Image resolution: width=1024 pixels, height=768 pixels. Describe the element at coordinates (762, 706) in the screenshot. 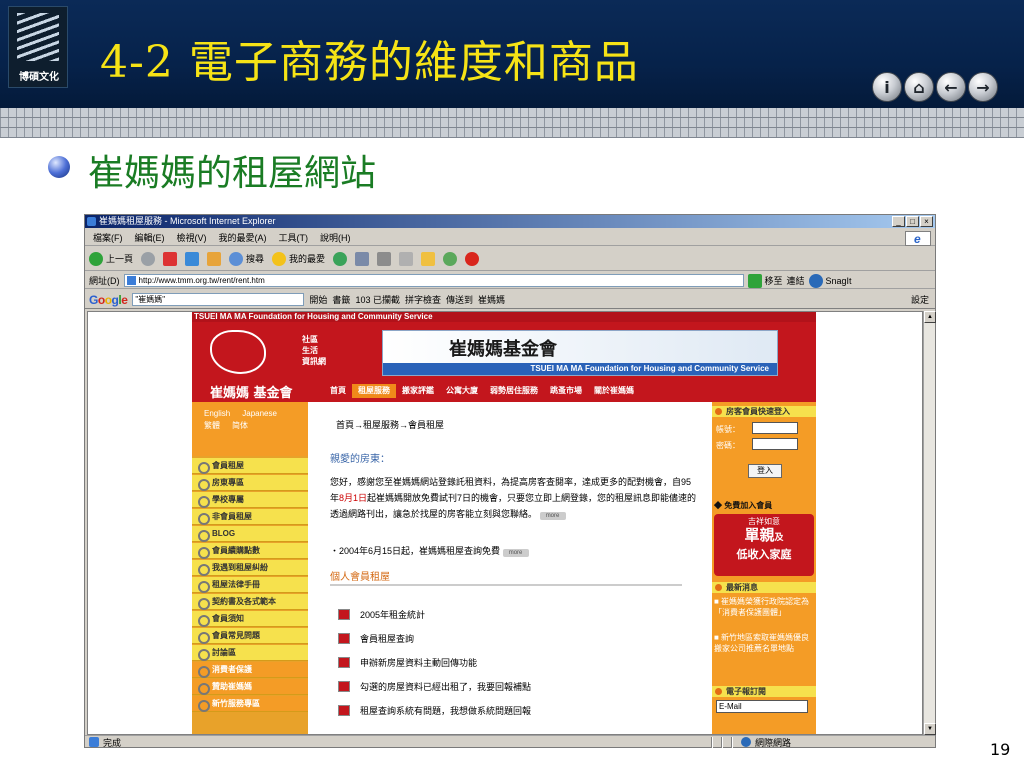

I see `email-input: E-Mail` at that location.